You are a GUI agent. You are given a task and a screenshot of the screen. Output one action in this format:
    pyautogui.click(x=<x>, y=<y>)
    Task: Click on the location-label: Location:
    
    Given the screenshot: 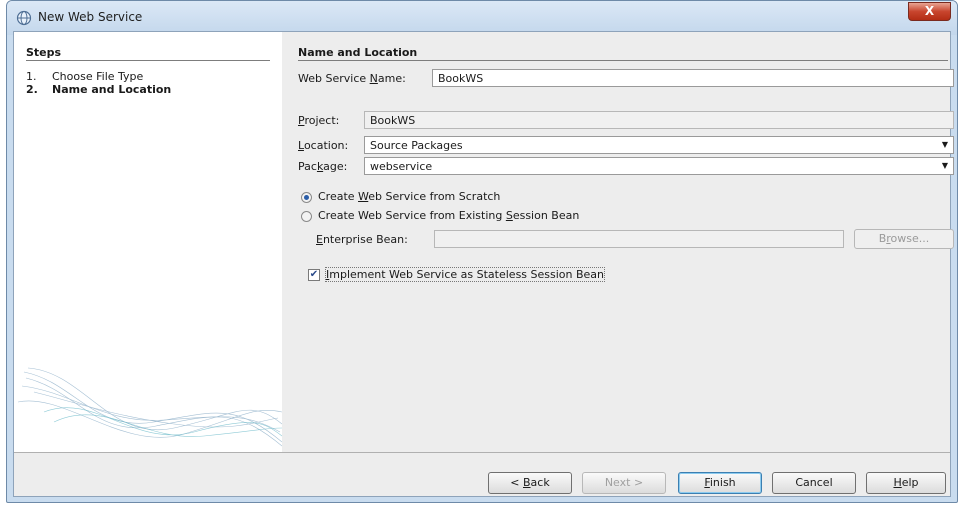 What is the action you would take?
    pyautogui.click(x=323, y=145)
    